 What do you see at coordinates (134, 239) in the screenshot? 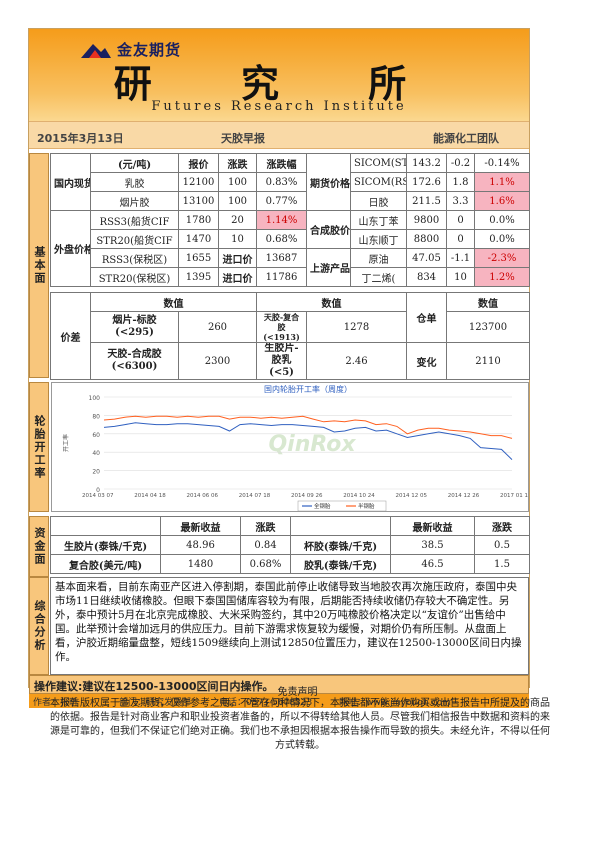
I see `foreign-name: STR20(船货CIF` at bounding box center [134, 239].